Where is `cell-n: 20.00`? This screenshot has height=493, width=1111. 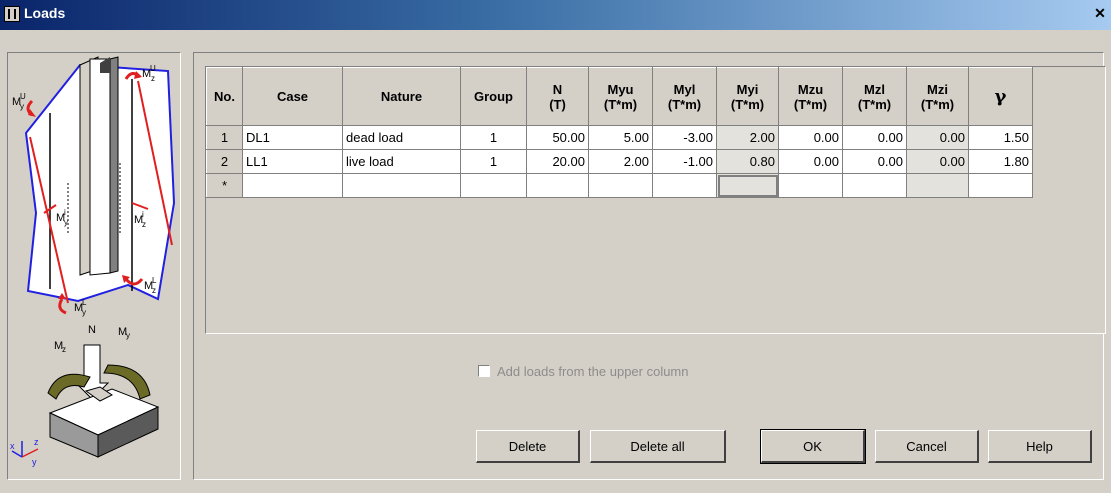
cell-n: 20.00 is located at coordinates (557, 161).